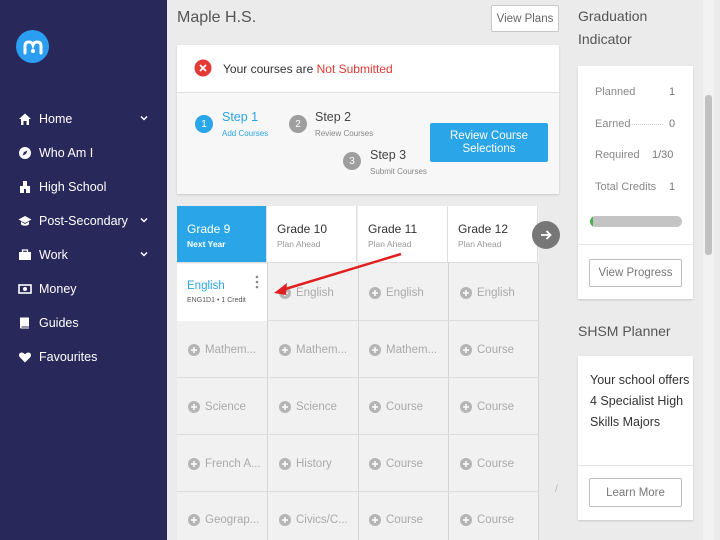 The height and width of the screenshot is (540, 720). What do you see at coordinates (83, 120) in the screenshot?
I see `sidebar-item-home: Home` at bounding box center [83, 120].